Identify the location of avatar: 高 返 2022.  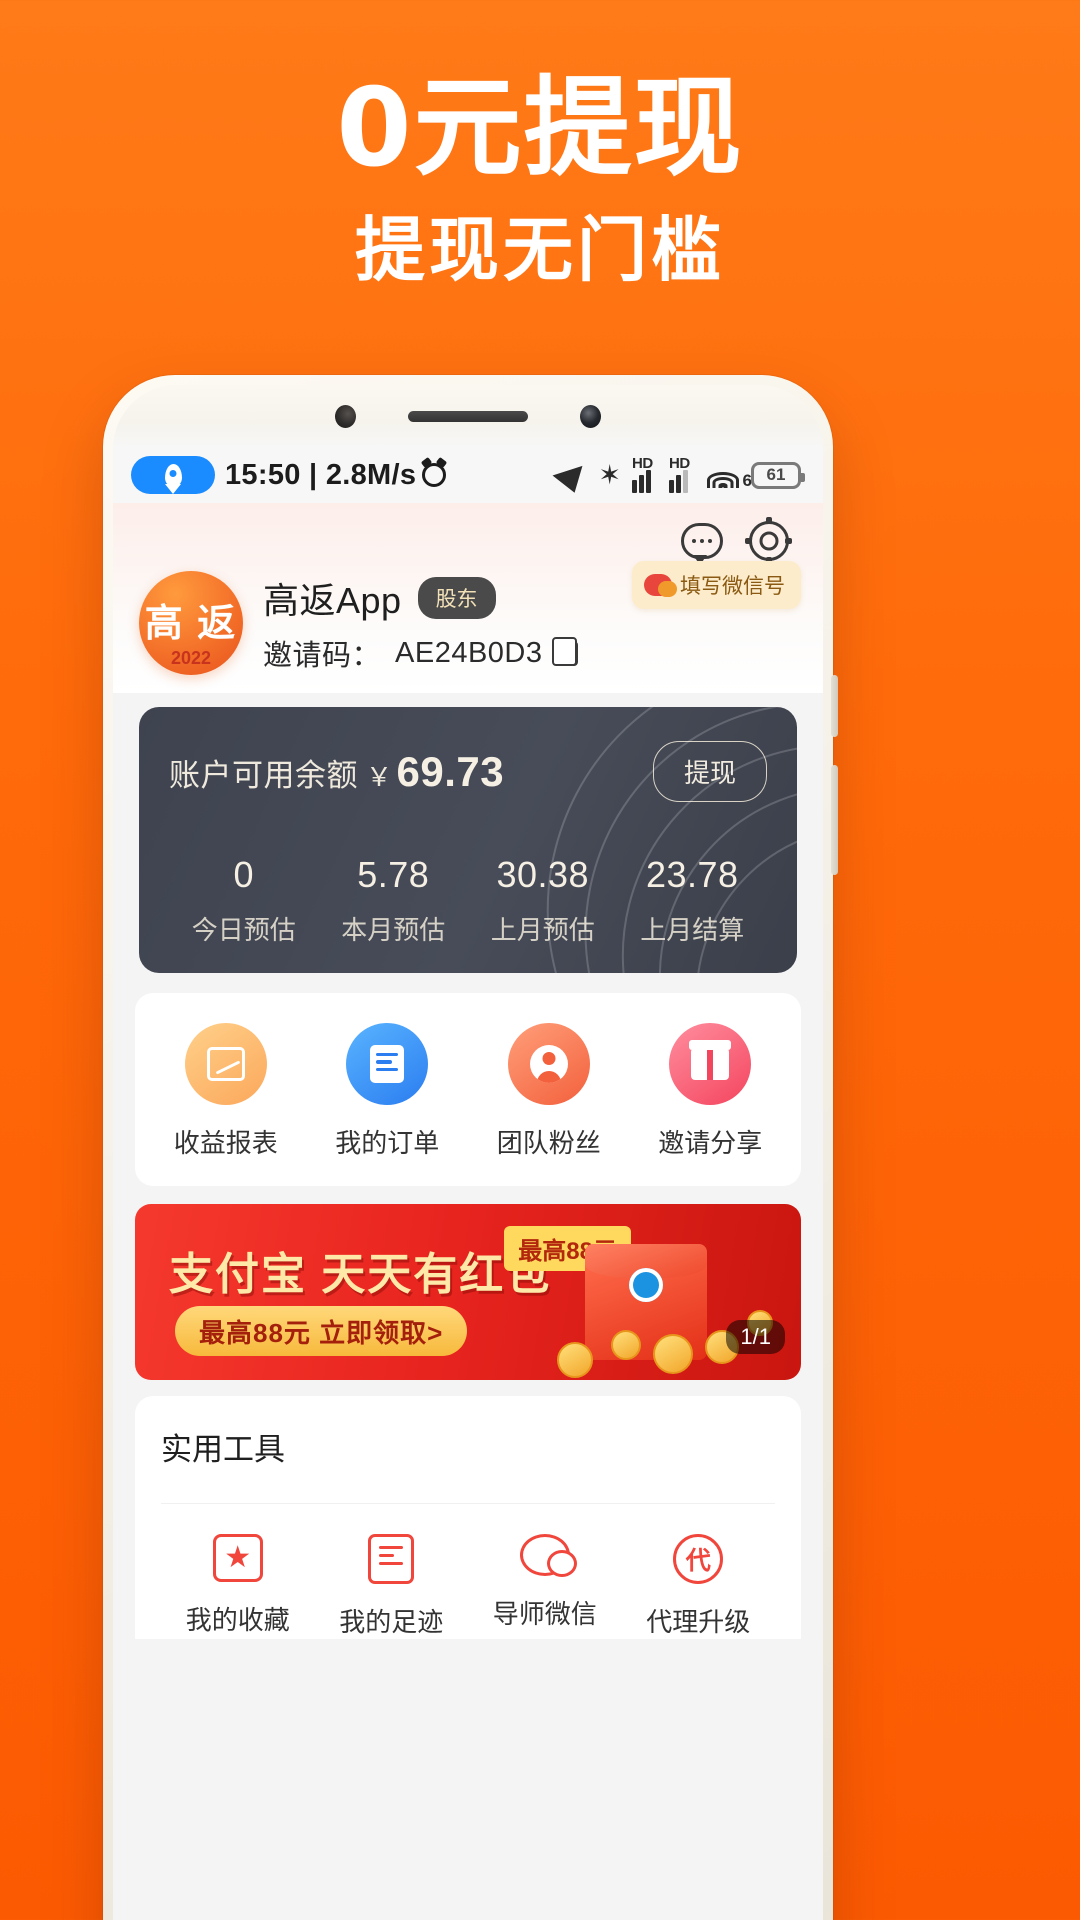
(191, 623).